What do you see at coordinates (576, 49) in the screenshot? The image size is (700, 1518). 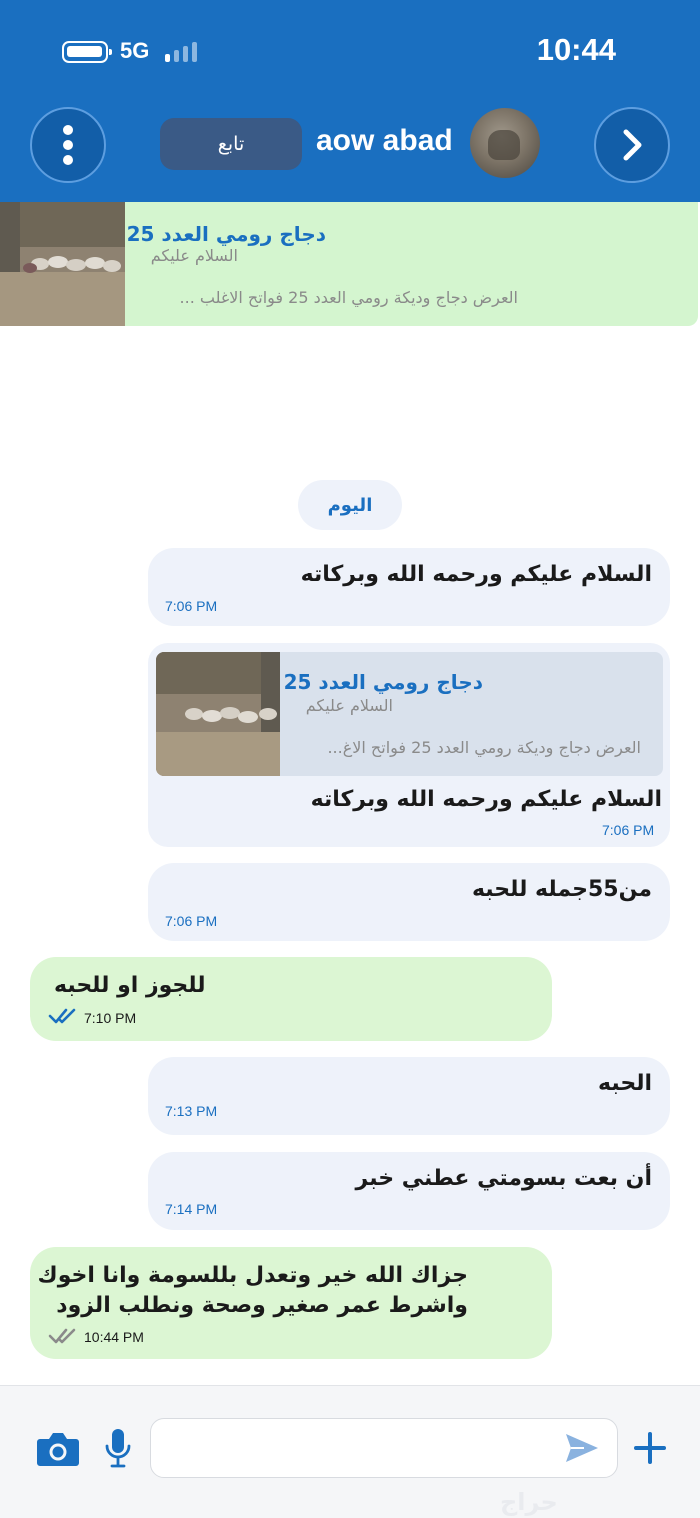 I see `status-time: 10:44` at bounding box center [576, 49].